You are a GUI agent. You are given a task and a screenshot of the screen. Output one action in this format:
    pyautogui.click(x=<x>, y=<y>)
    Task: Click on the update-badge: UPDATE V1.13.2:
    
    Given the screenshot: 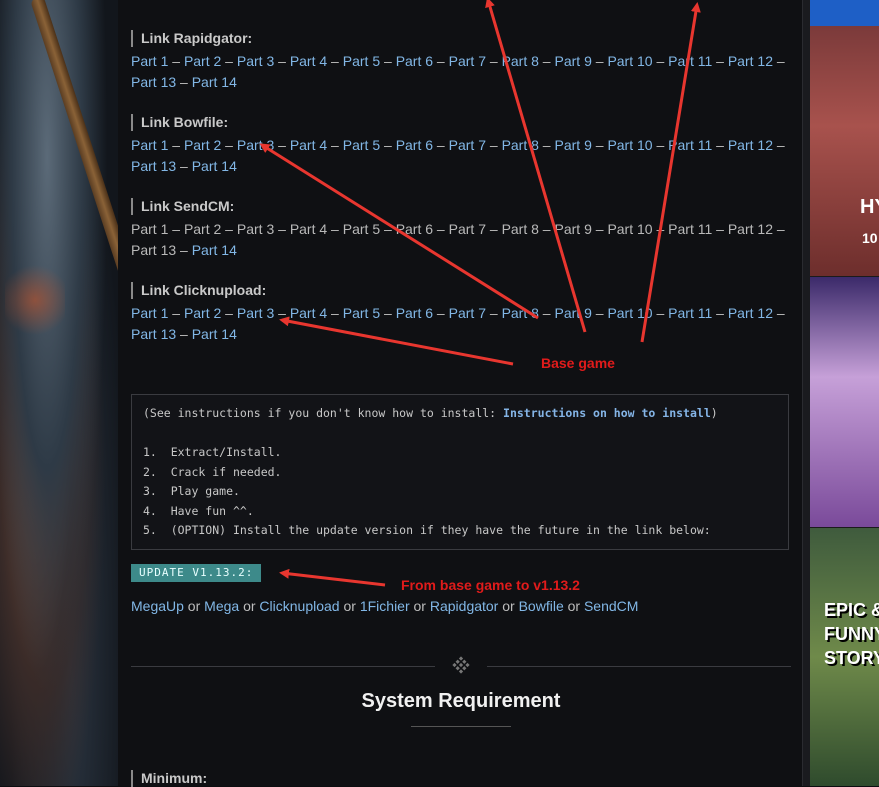 What is the action you would take?
    pyautogui.click(x=196, y=573)
    